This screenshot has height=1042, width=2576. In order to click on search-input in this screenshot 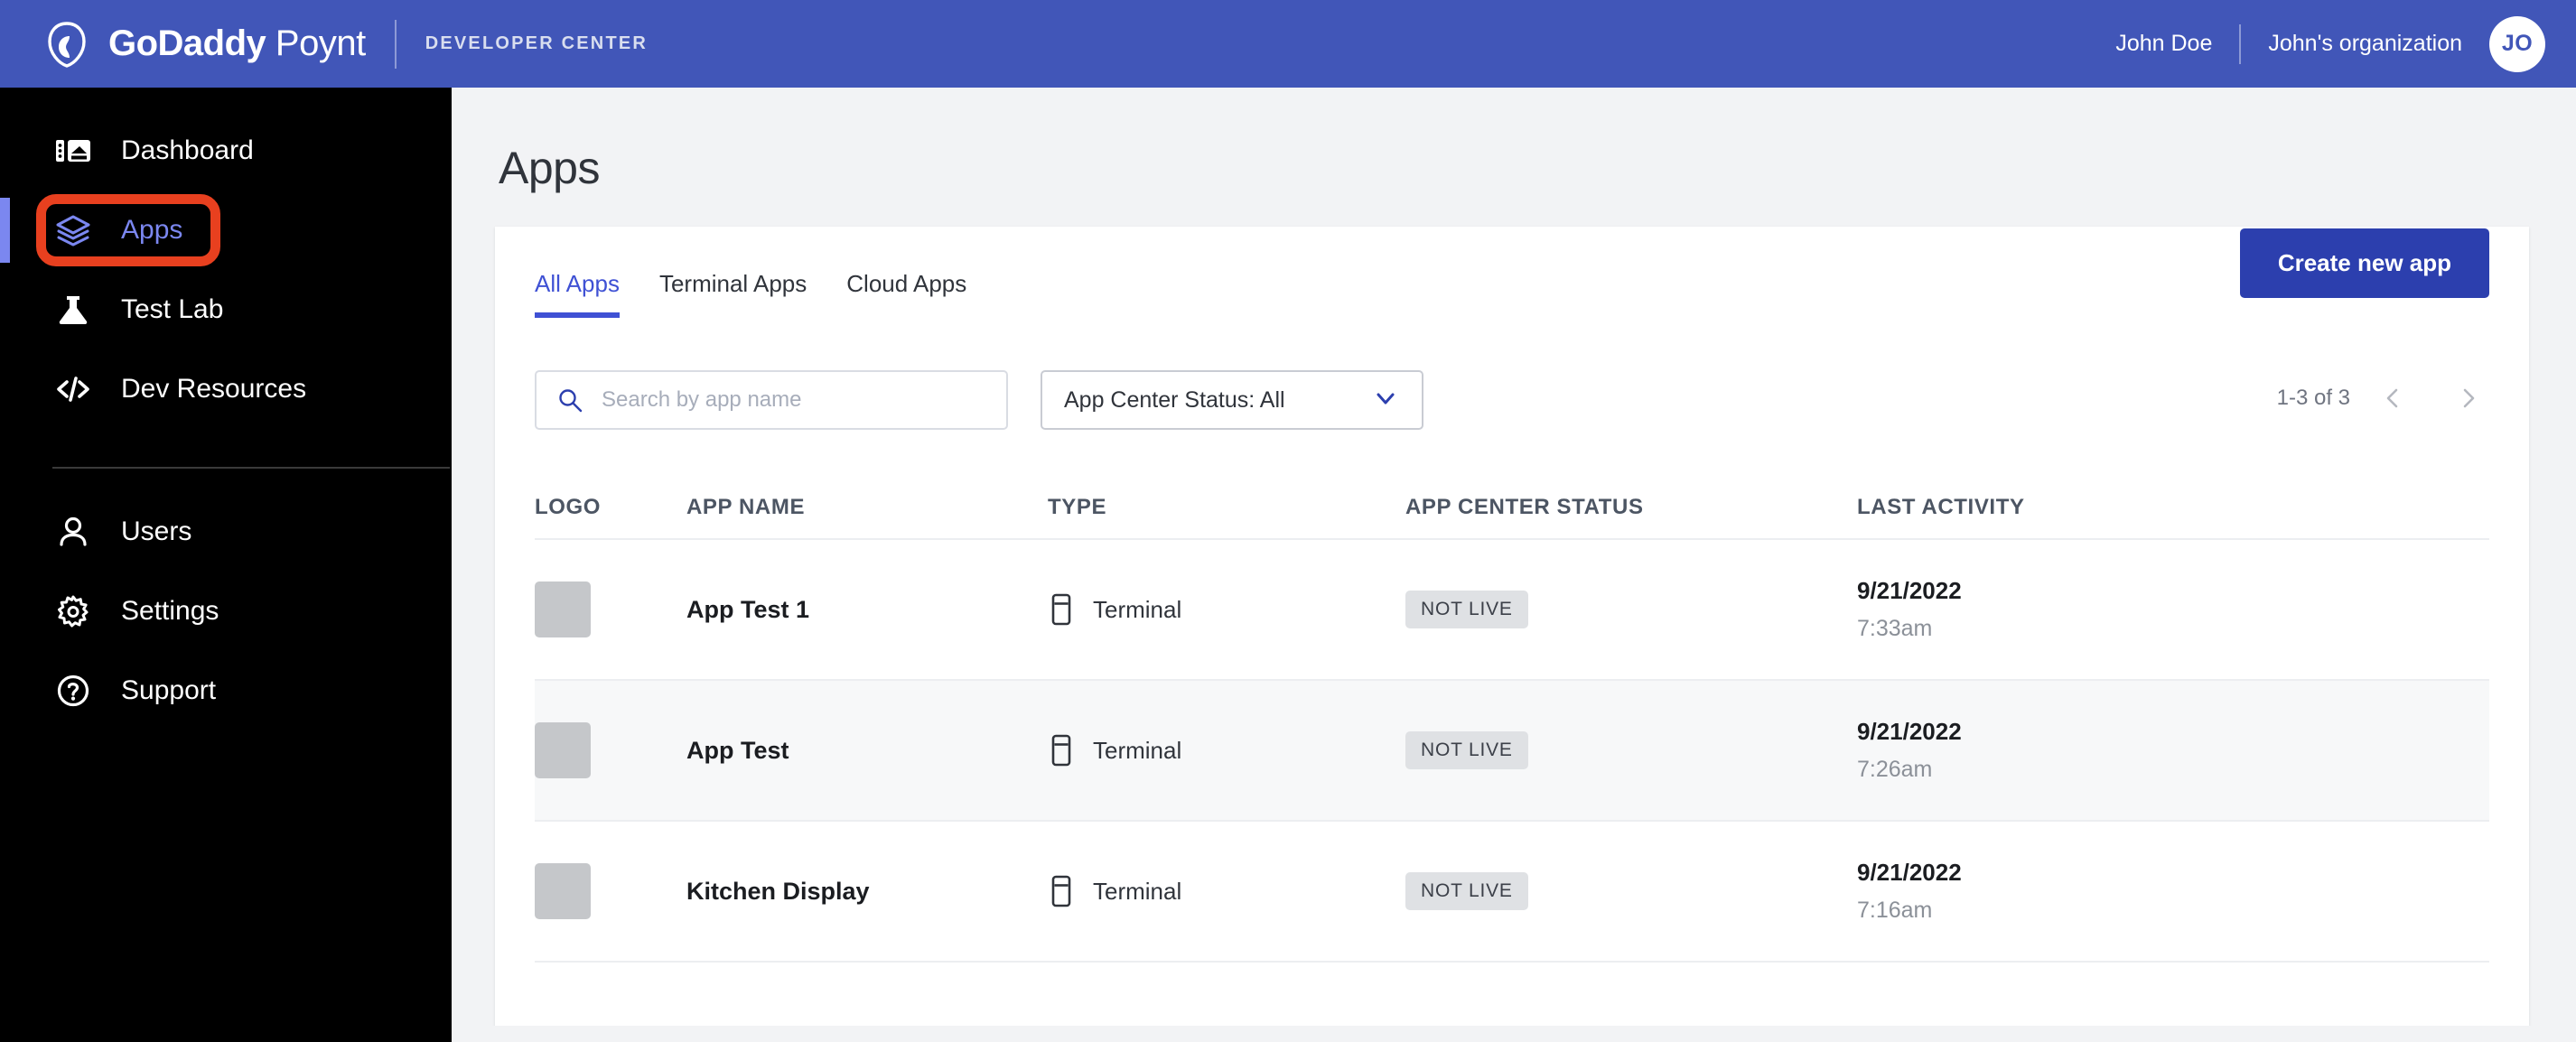, I will do `click(804, 400)`.